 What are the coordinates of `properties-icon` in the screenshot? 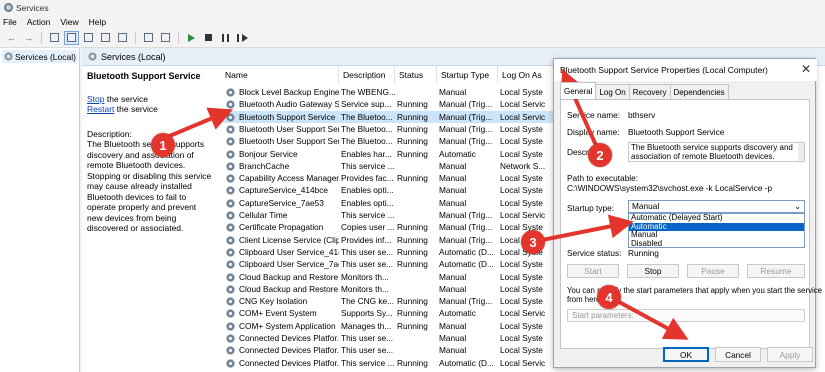 It's located at (88, 38).